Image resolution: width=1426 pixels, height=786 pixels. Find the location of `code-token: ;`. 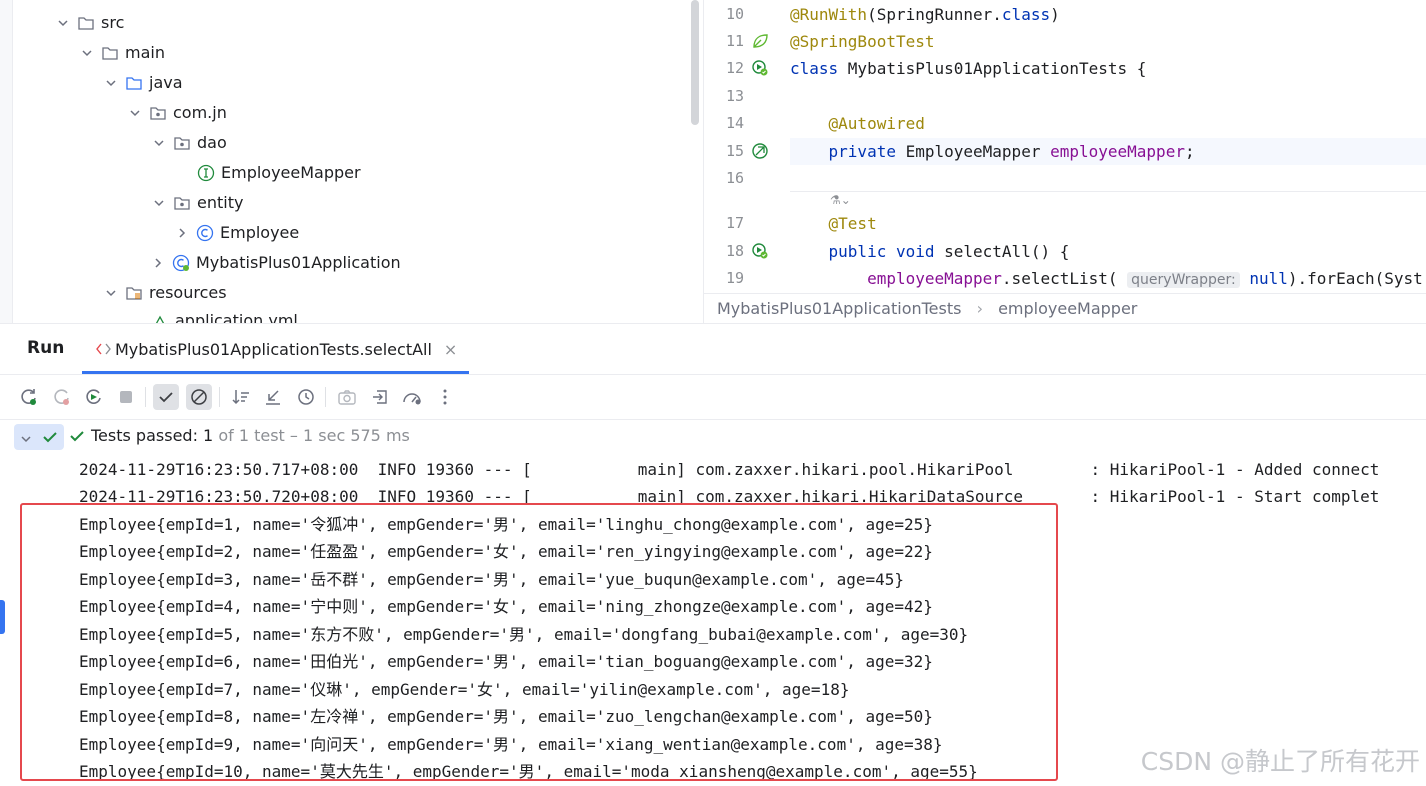

code-token: ; is located at coordinates (1189, 151).